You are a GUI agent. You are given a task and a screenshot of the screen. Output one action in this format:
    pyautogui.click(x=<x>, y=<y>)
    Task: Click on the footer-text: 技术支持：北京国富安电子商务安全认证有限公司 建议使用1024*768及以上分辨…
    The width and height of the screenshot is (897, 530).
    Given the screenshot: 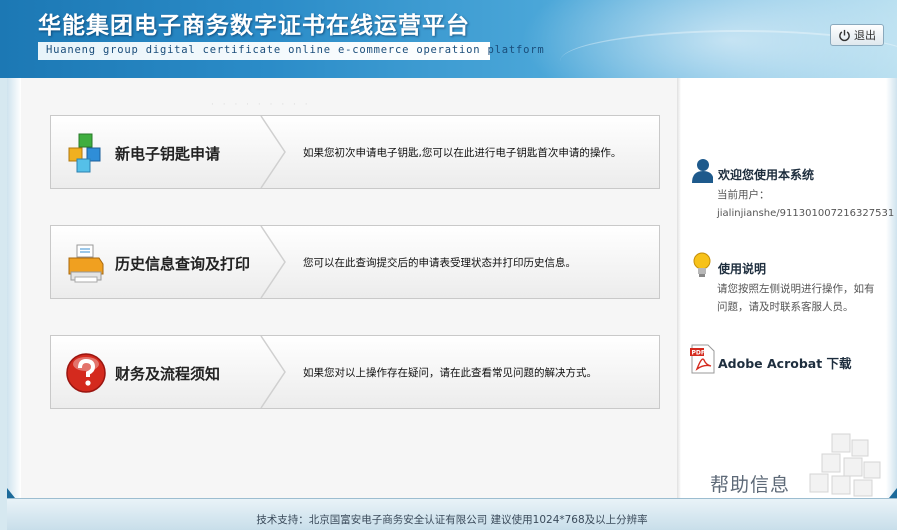 What is the action you would take?
    pyautogui.click(x=452, y=520)
    